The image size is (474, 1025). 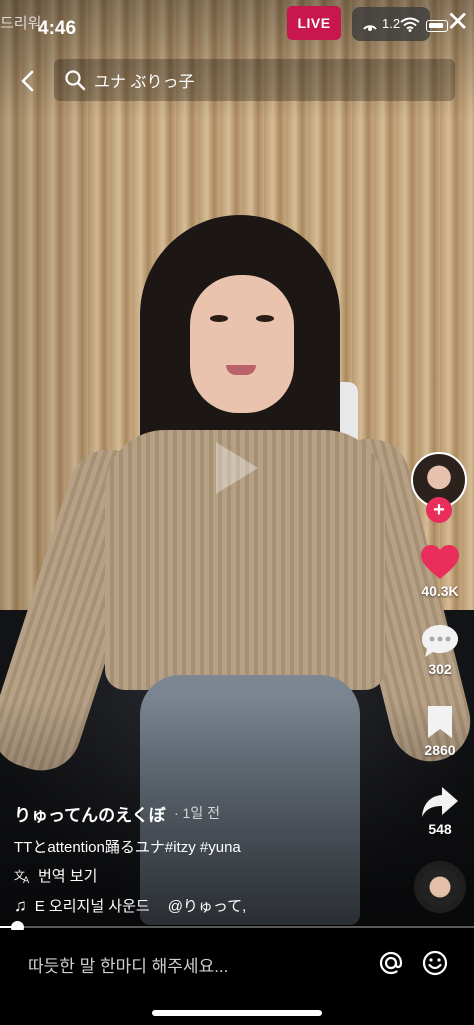 What do you see at coordinates (26, 880) in the screenshot?
I see `svg-text: A` at bounding box center [26, 880].